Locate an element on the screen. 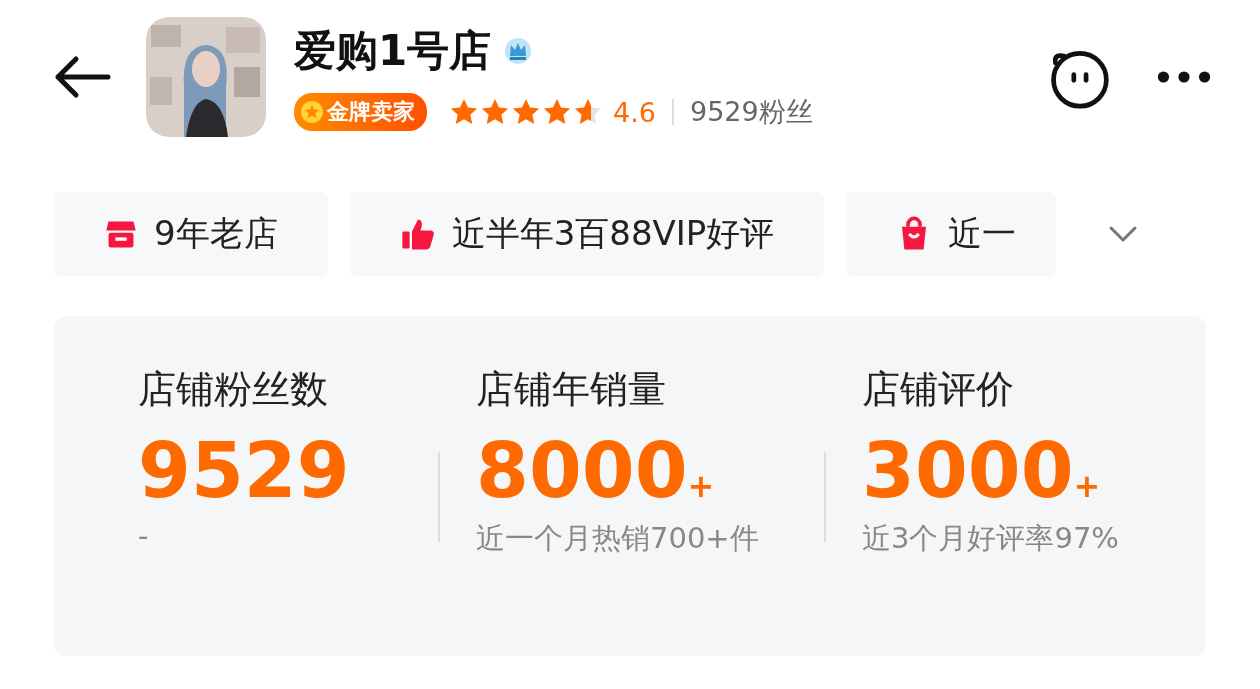  stat-title: 店铺年销量 is located at coordinates (571, 389).